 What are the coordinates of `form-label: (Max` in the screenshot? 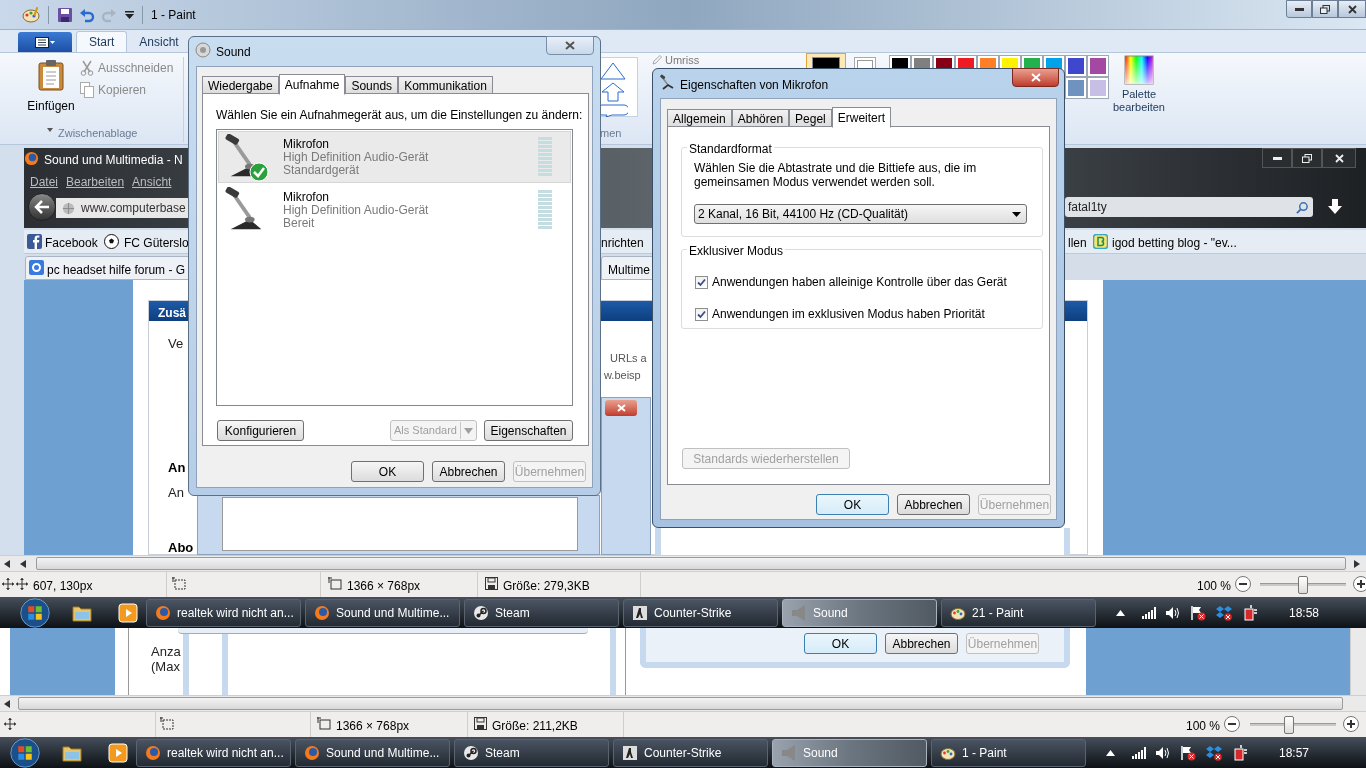 It's located at (165, 667).